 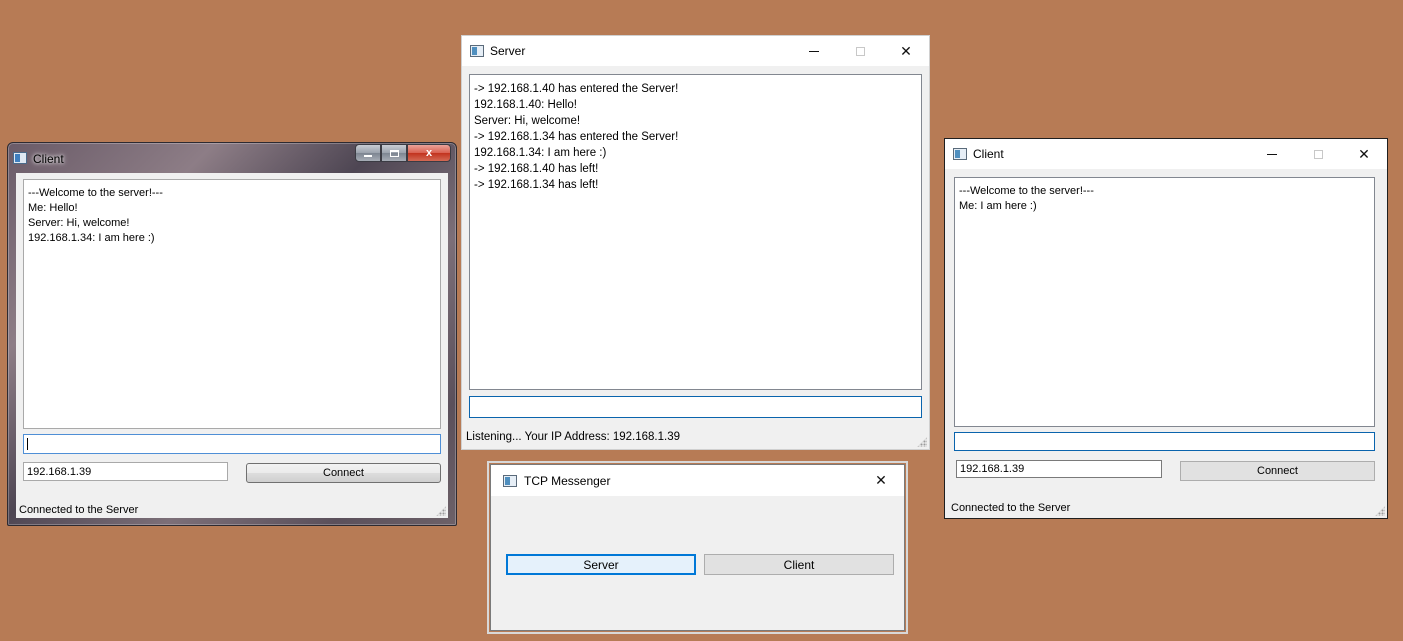 I want to click on window-frame: TCP Messenger ✕ Server Client, so click(x=697, y=547).